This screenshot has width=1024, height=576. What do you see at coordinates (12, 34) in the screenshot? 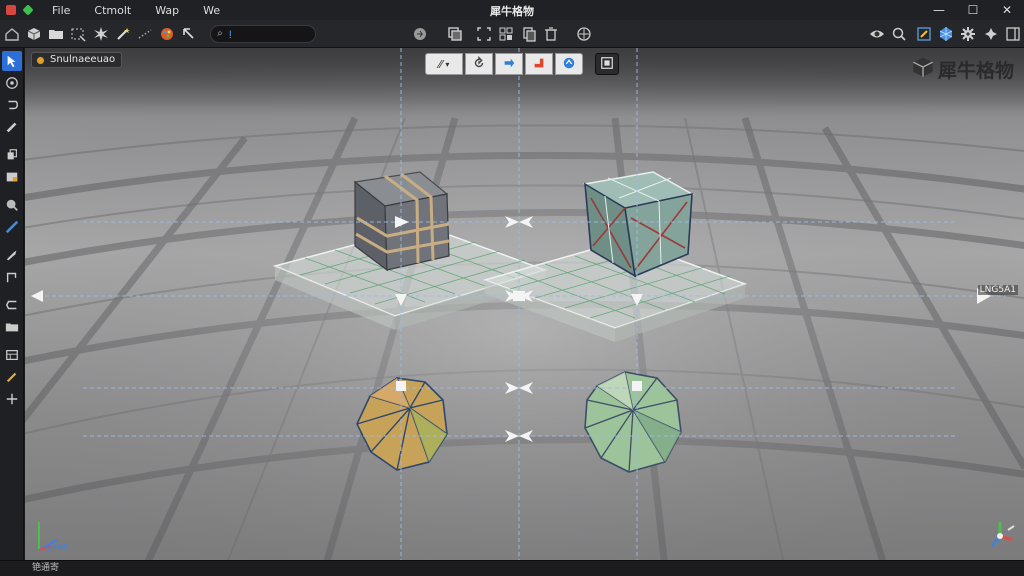
I see `home-icon` at bounding box center [12, 34].